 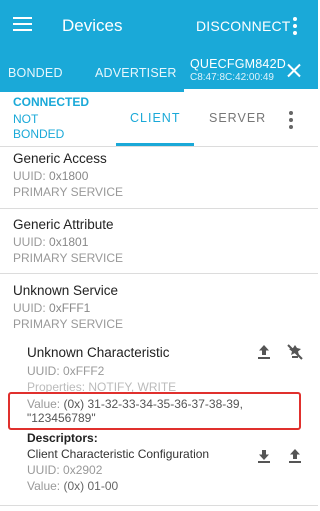 What do you see at coordinates (44, 486) in the screenshot?
I see `value-label: Value:` at bounding box center [44, 486].